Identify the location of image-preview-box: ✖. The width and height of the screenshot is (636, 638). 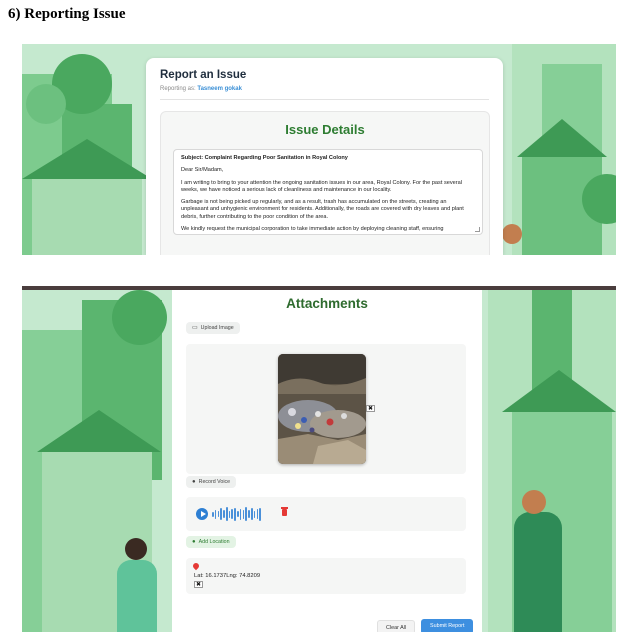
(326, 409).